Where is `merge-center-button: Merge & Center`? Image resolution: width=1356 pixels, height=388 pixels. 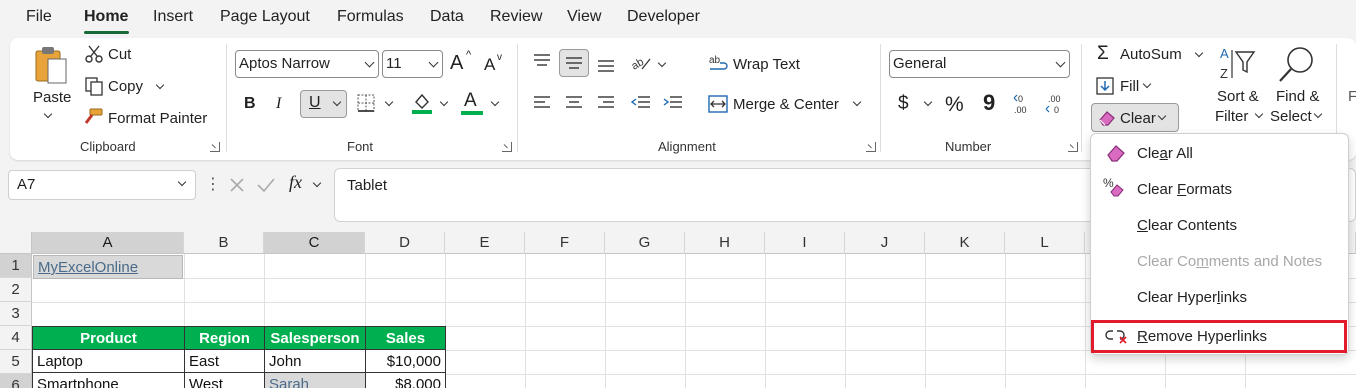
merge-center-button: Merge & Center is located at coordinates (786, 104).